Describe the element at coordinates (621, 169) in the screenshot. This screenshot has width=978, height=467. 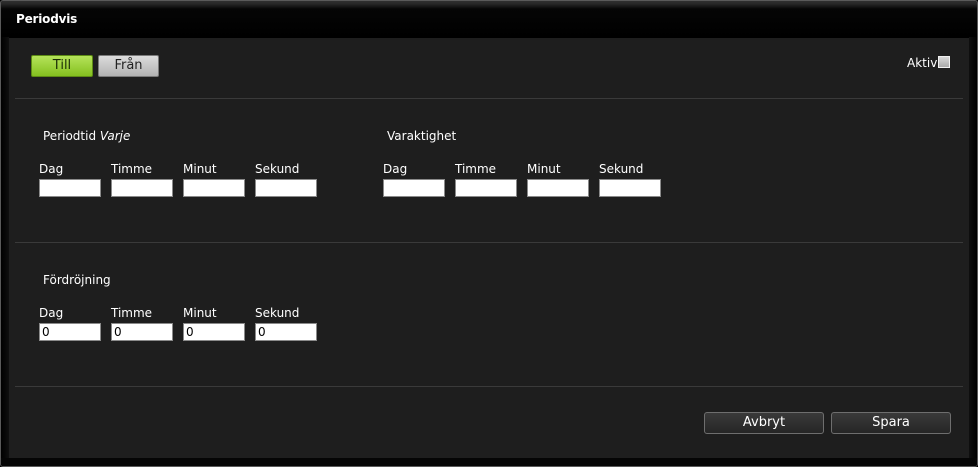
I see `varaktighet-sekund-label: Sekund` at that location.